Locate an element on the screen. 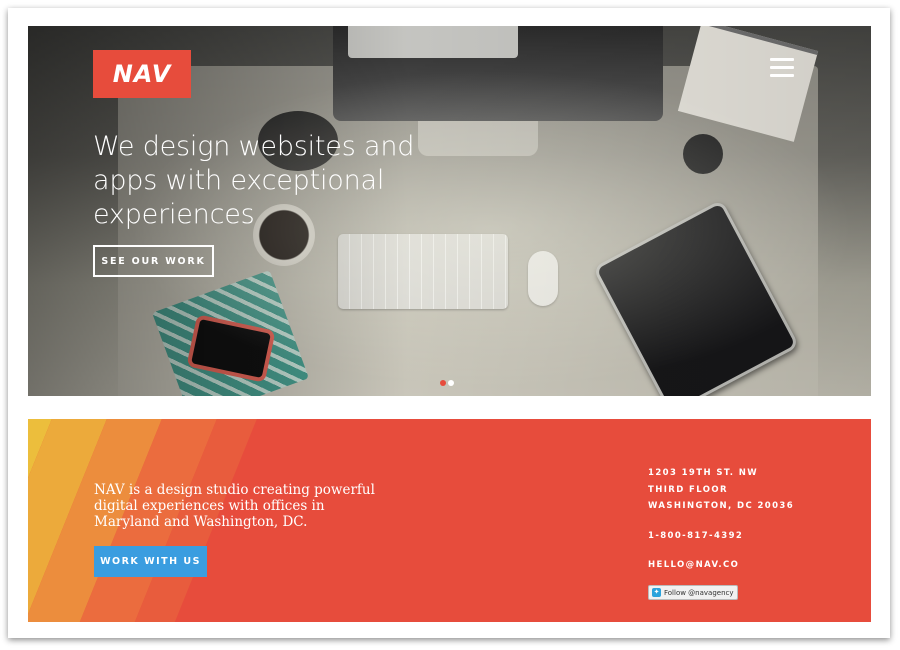 This screenshot has width=900, height=650. see-our-work-button: SEE OUR WORK is located at coordinates (153, 261).